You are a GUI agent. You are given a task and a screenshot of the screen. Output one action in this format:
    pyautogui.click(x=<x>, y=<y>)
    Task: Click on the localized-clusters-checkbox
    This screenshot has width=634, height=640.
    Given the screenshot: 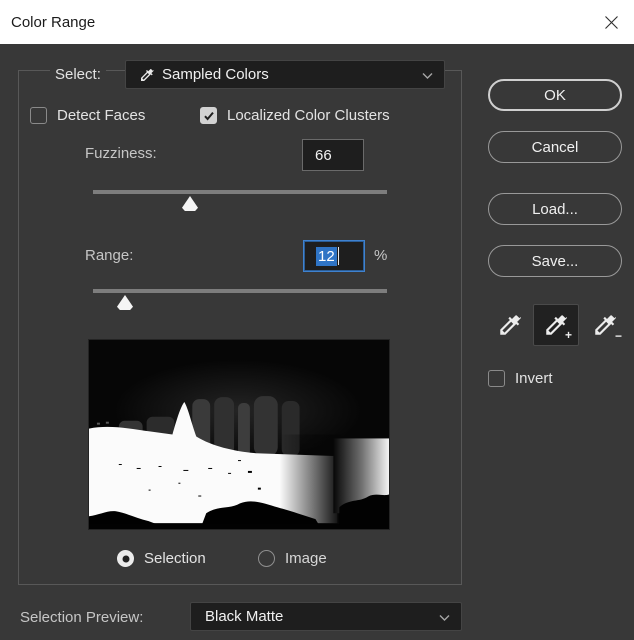 What is the action you would take?
    pyautogui.click(x=208, y=115)
    